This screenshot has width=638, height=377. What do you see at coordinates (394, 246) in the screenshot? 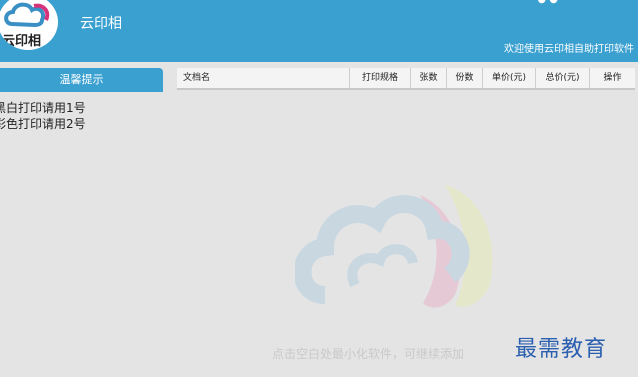
I see `cloud-watermark-icon` at bounding box center [394, 246].